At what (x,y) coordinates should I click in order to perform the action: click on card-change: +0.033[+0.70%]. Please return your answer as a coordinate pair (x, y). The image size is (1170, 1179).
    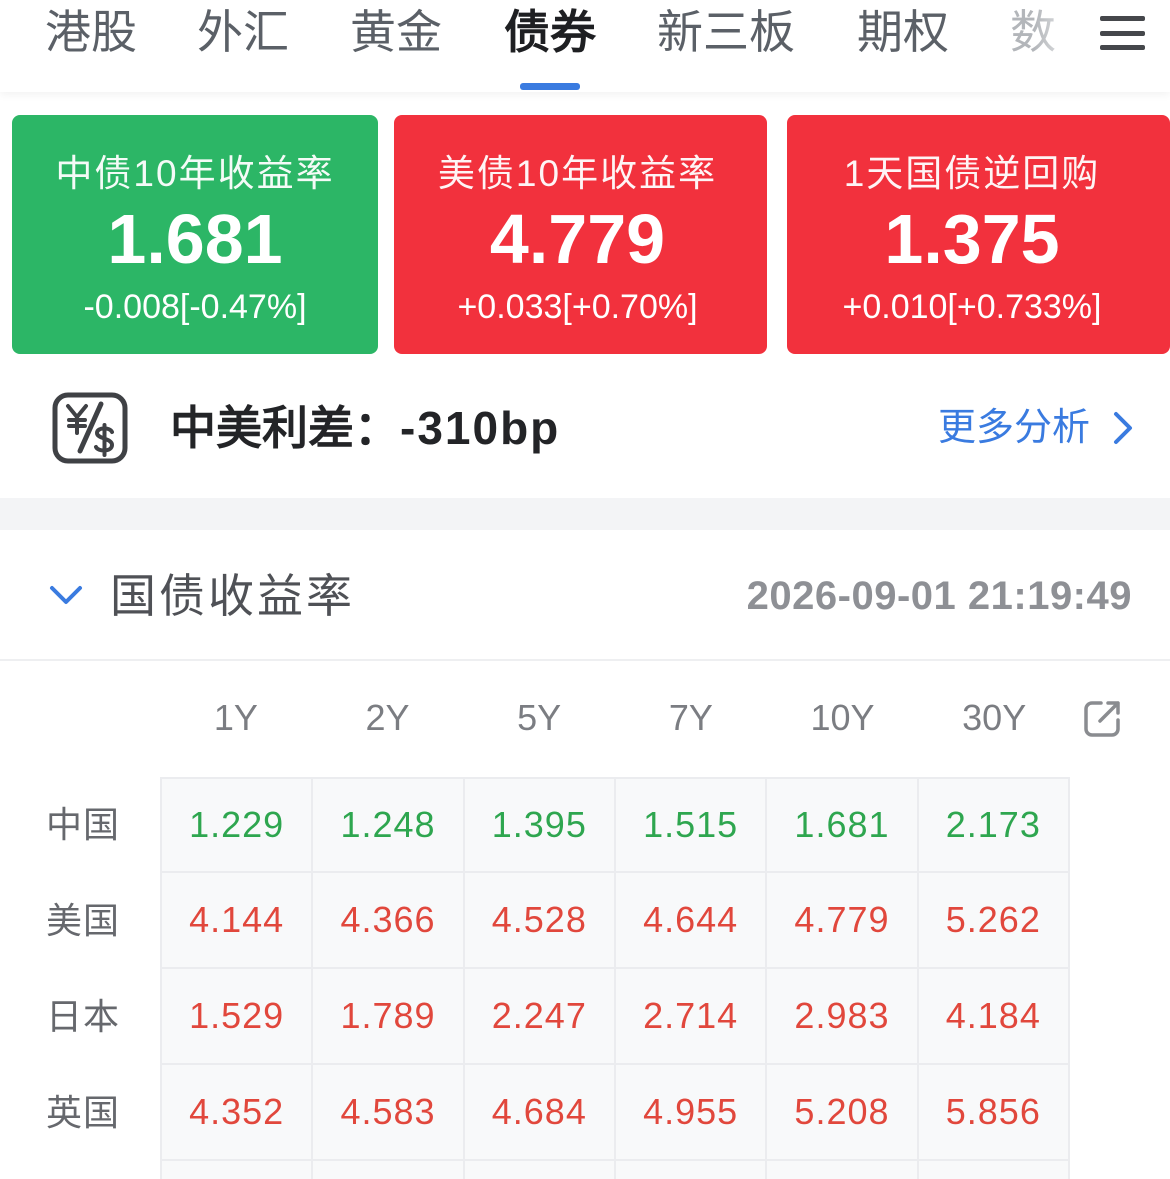
    Looking at the image, I should click on (577, 307).